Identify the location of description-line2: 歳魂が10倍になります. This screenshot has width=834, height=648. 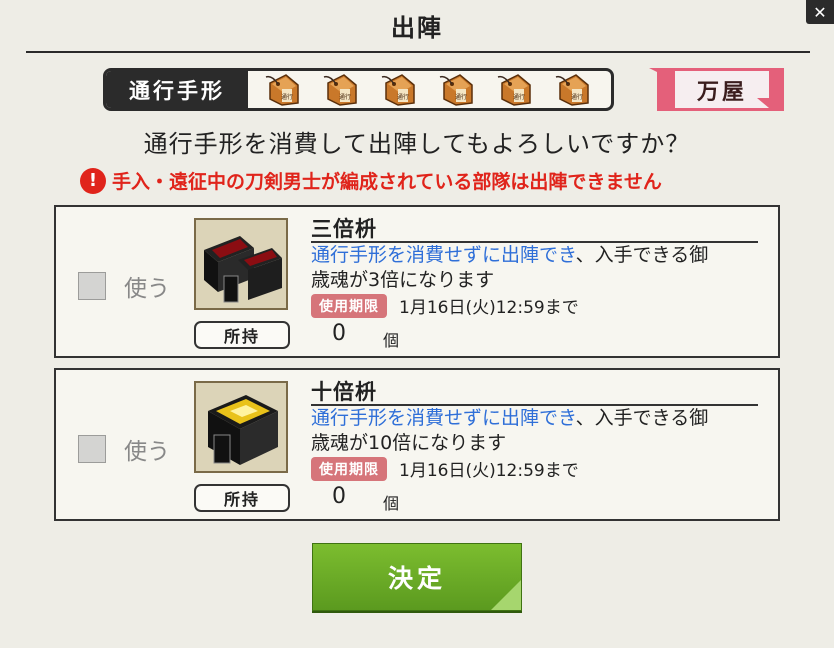
(409, 443).